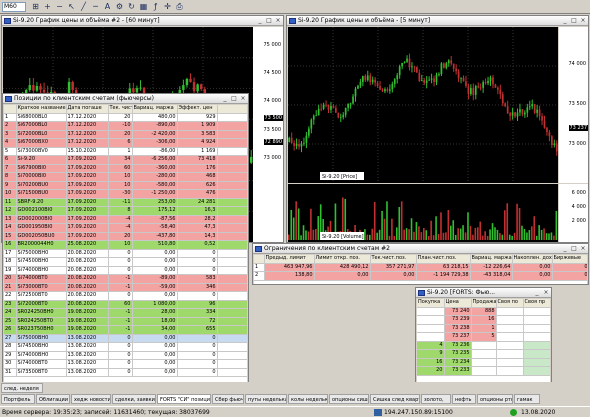 The height and width of the screenshot is (417, 590). I want to click on col-header: Покупка, so click(431, 303).